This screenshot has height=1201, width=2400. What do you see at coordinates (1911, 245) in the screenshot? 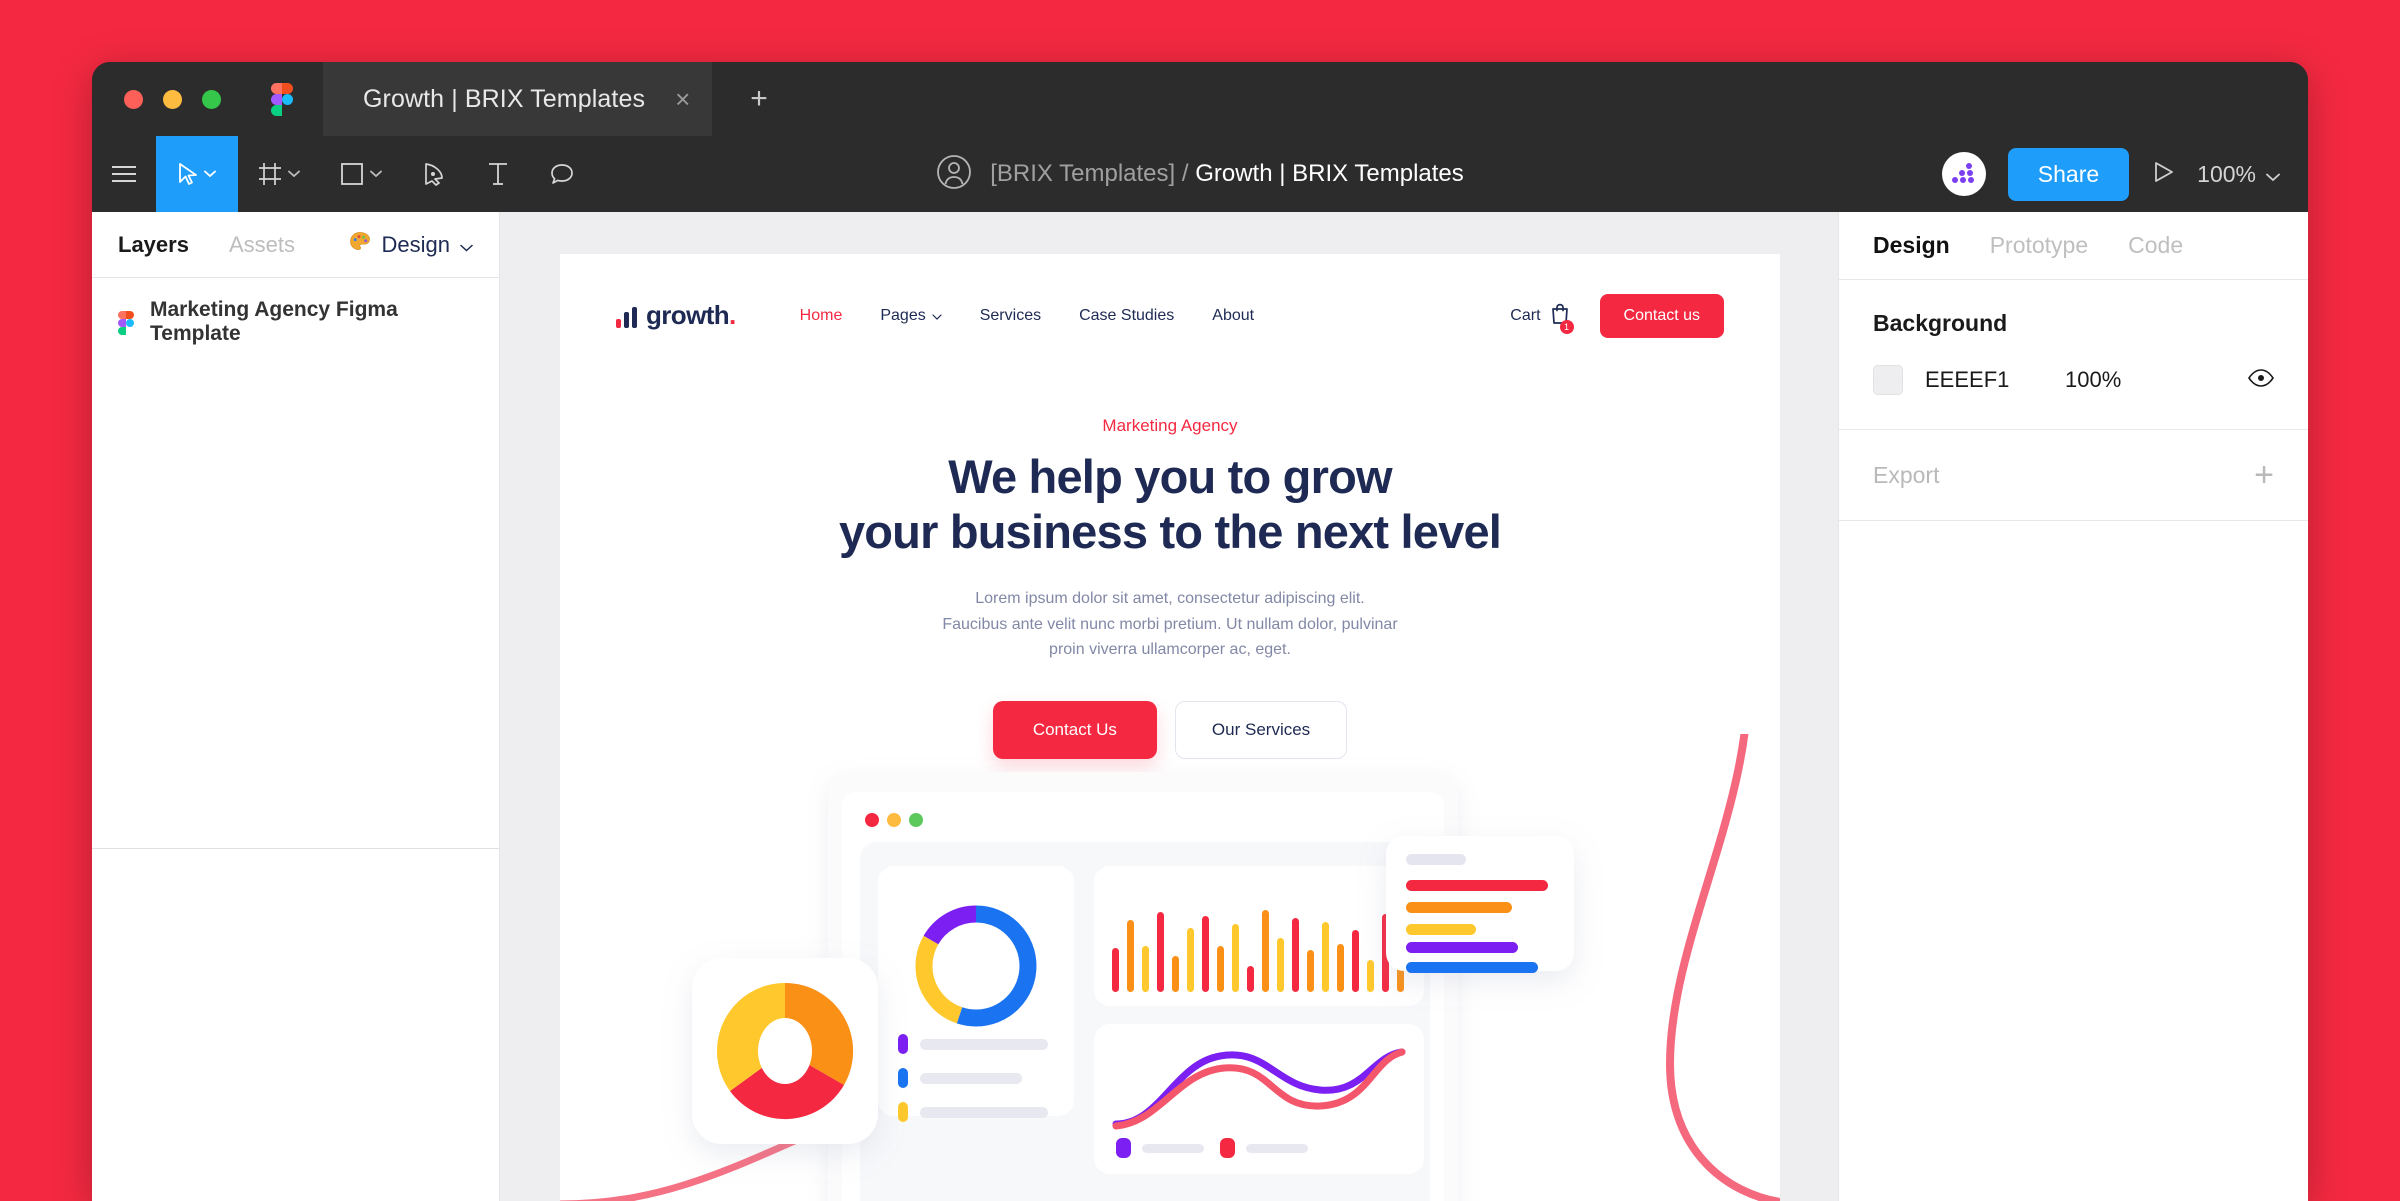
I see `tab-design: Design` at bounding box center [1911, 245].